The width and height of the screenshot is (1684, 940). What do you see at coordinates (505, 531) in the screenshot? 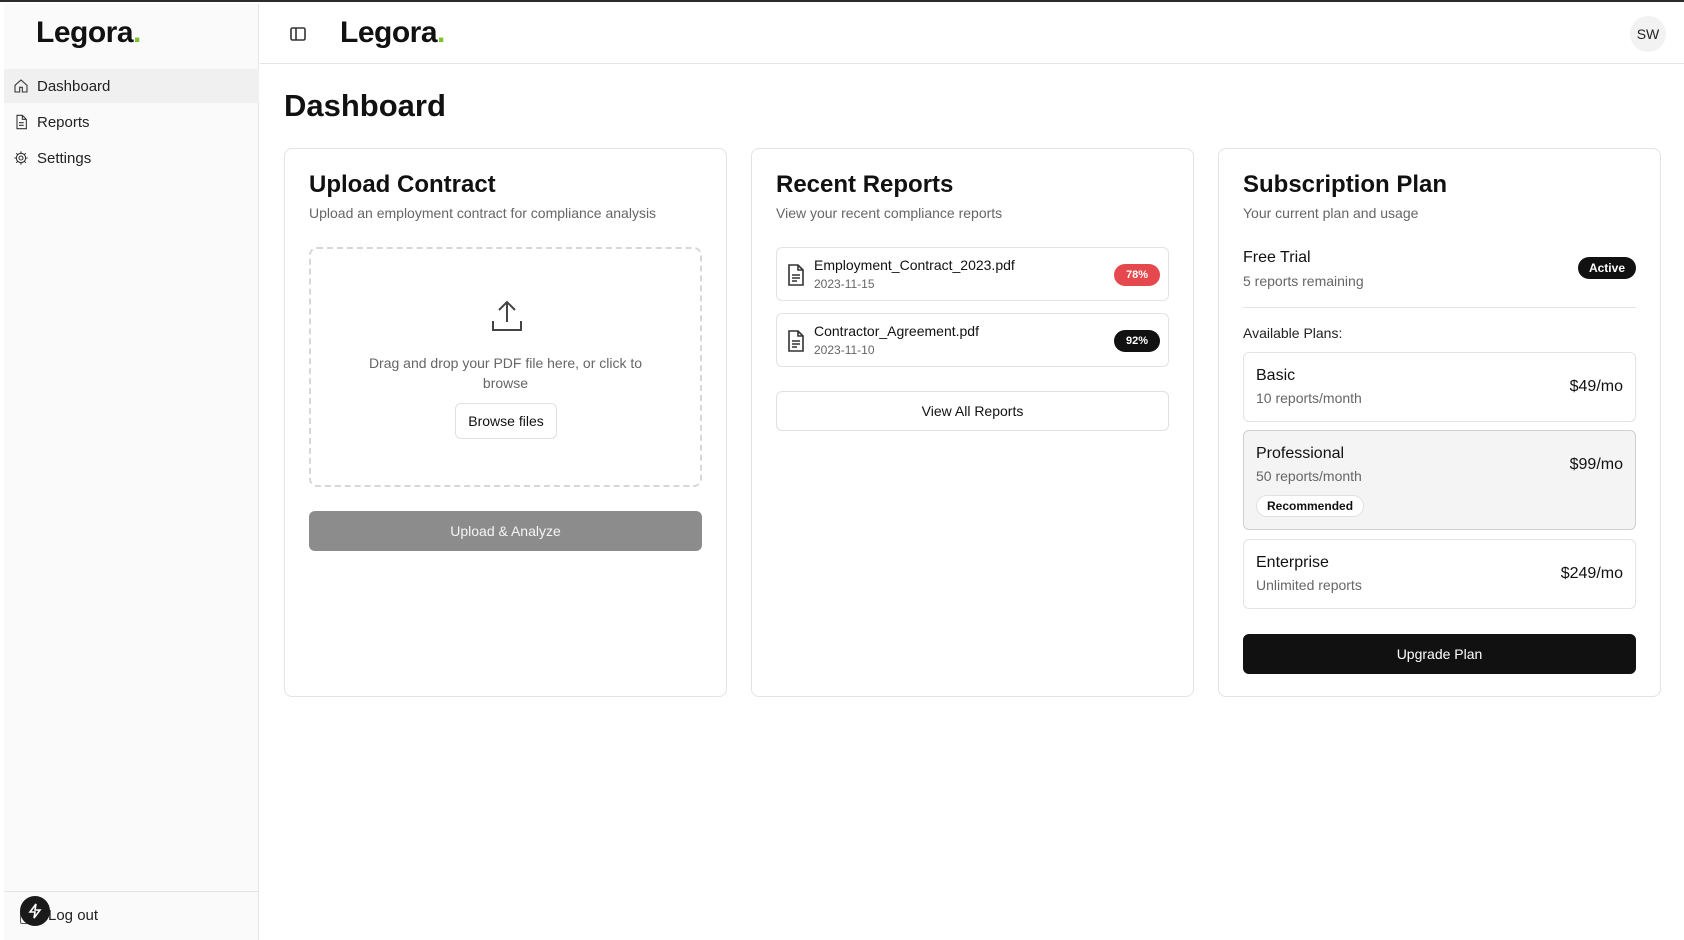
I see `upload-analyze-button: Upload & Analyze` at bounding box center [505, 531].